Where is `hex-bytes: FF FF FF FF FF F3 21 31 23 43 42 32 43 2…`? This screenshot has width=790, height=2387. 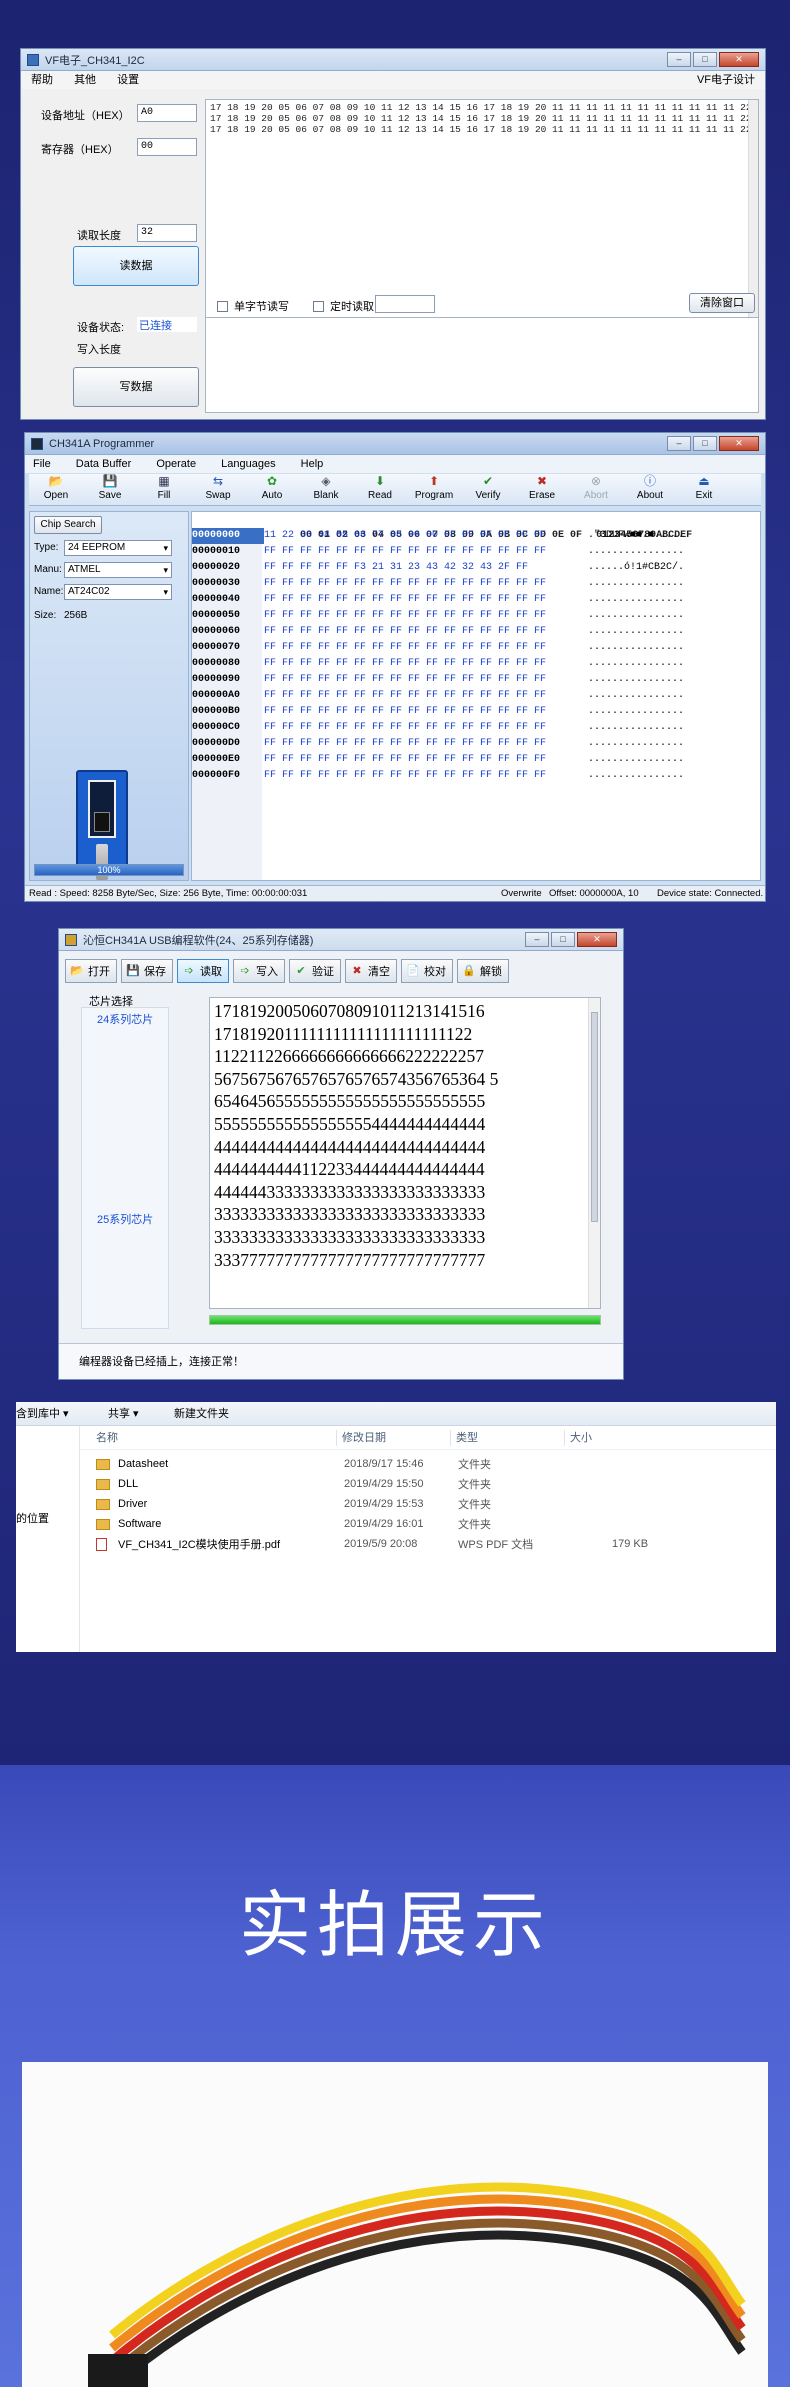 hex-bytes: FF FF FF FF FF F3 21 31 23 43 42 32 43 2… is located at coordinates (426, 568).